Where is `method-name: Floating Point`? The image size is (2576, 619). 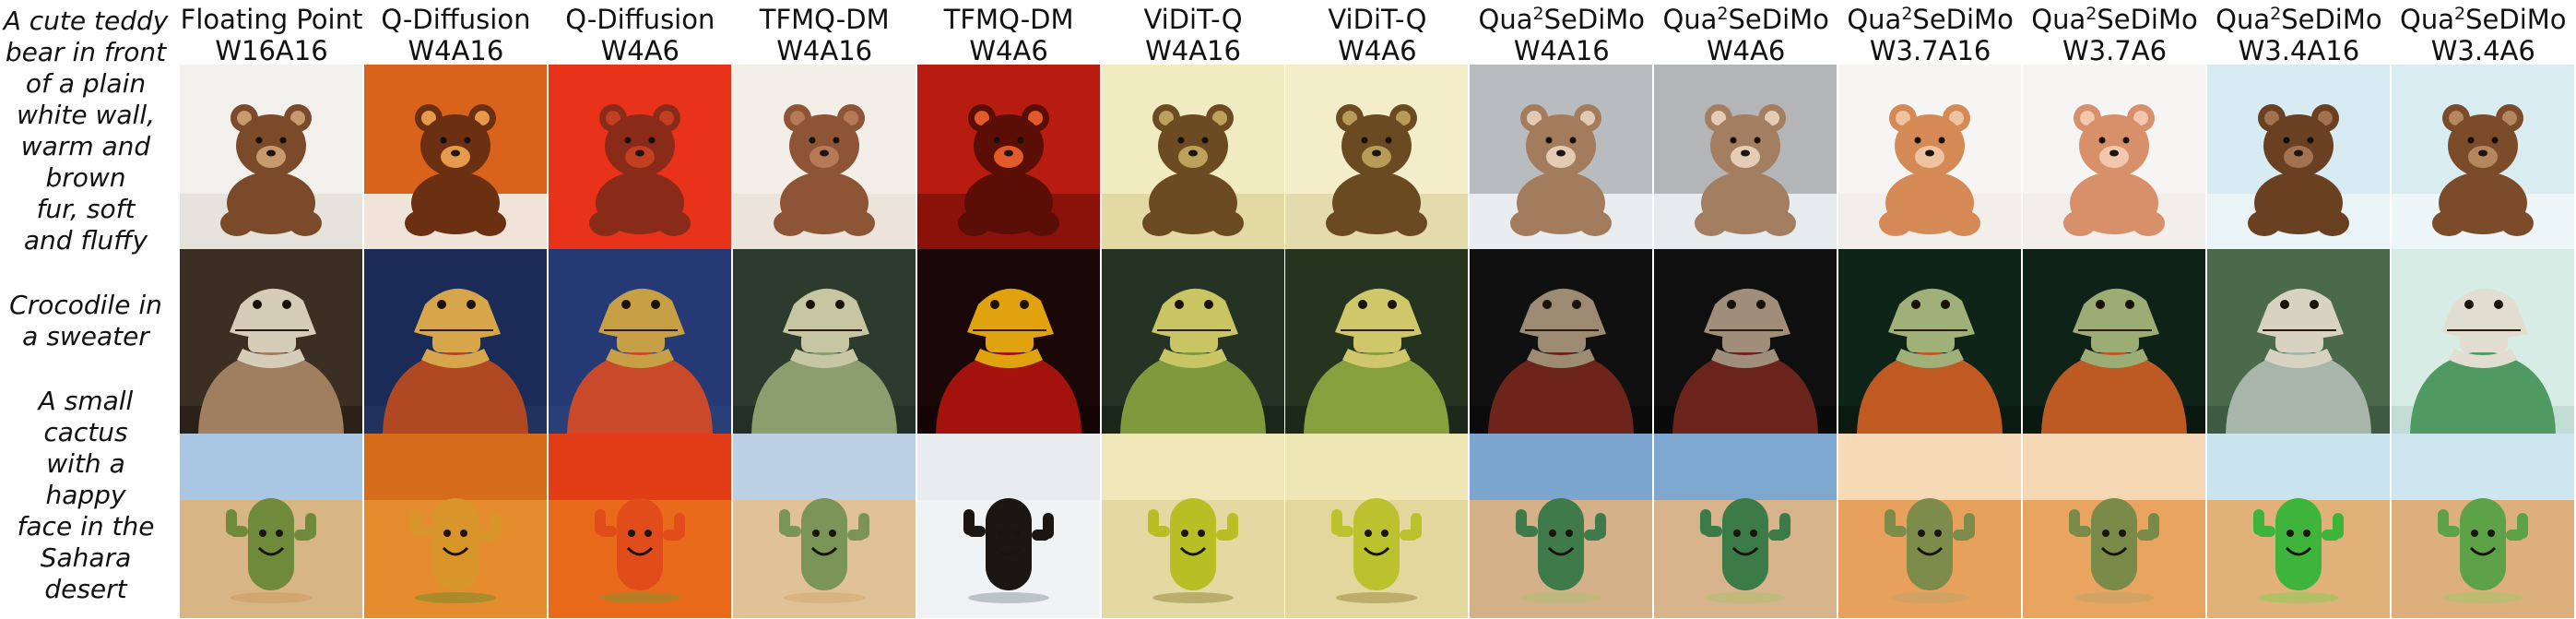 method-name: Floating Point is located at coordinates (271, 19).